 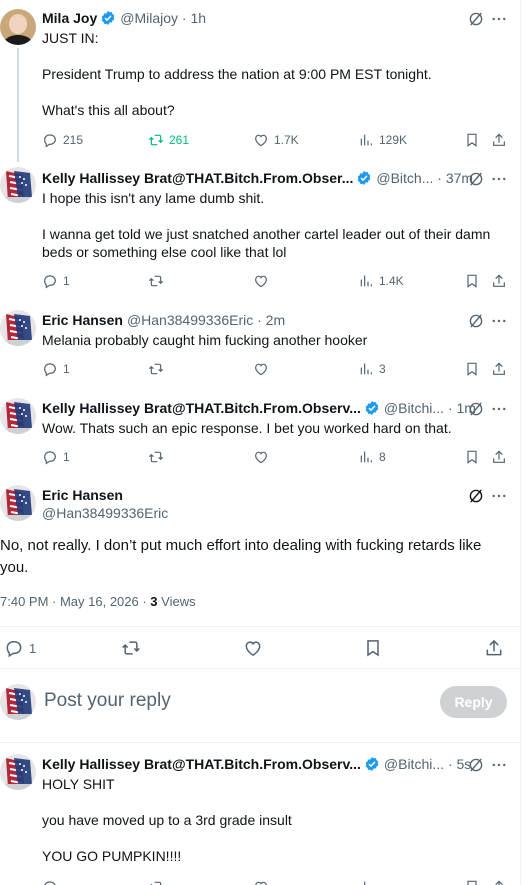 I want to click on views-button: 129K, so click(x=382, y=140).